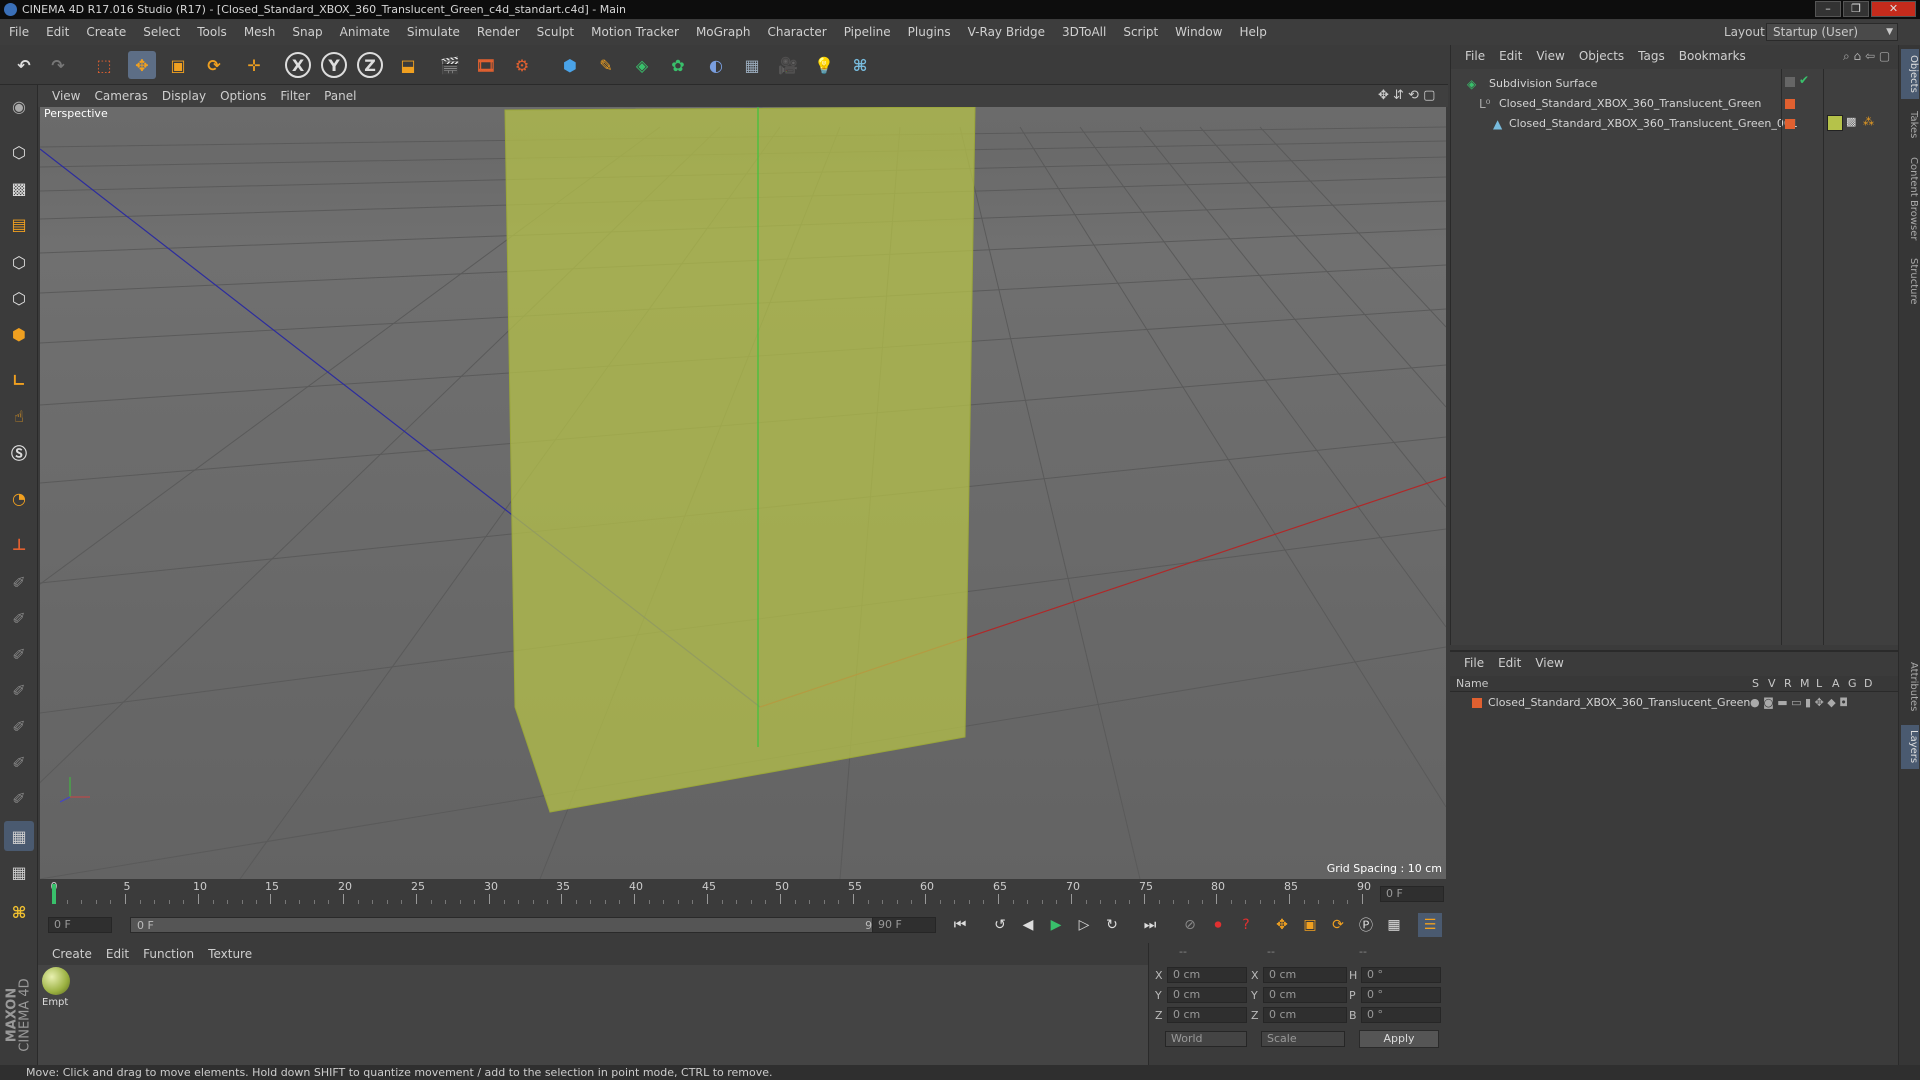 The width and height of the screenshot is (1920, 1080). What do you see at coordinates (80, 925) in the screenshot?
I see `start-frame-field: 0 F` at bounding box center [80, 925].